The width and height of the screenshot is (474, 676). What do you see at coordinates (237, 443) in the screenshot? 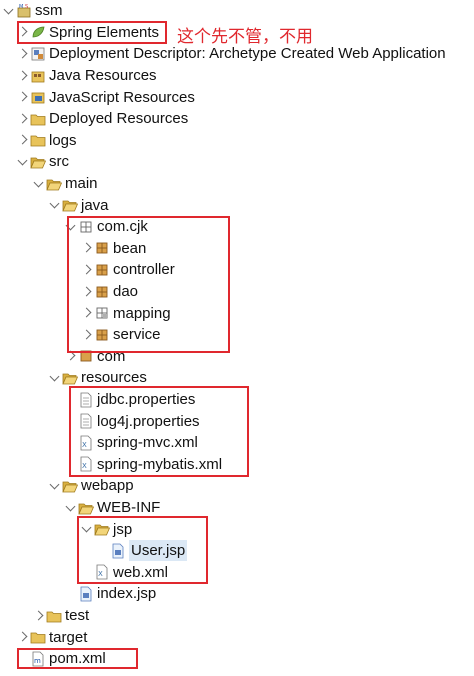
I see `tree-item-spring-mvc-xml: X spring-mvc.xml` at bounding box center [237, 443].